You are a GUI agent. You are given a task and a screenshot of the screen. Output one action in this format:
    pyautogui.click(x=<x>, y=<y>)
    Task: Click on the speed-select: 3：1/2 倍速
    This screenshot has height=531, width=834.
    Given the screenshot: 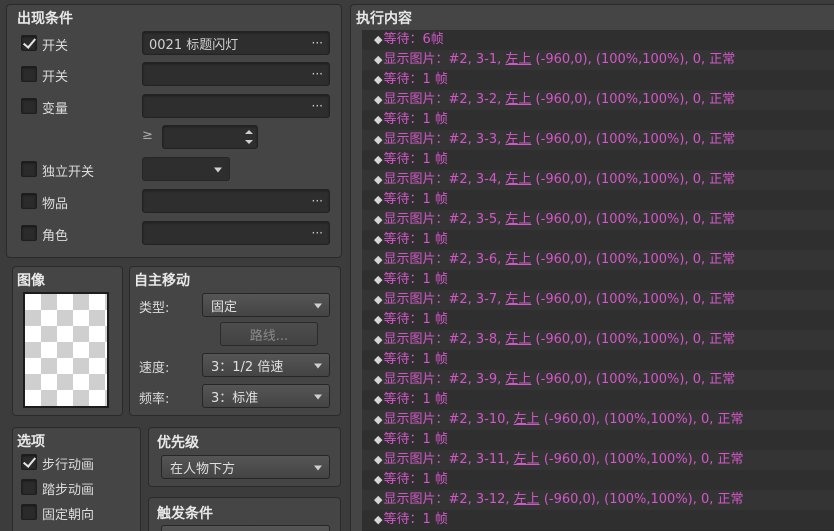 What is the action you would take?
    pyautogui.click(x=266, y=365)
    